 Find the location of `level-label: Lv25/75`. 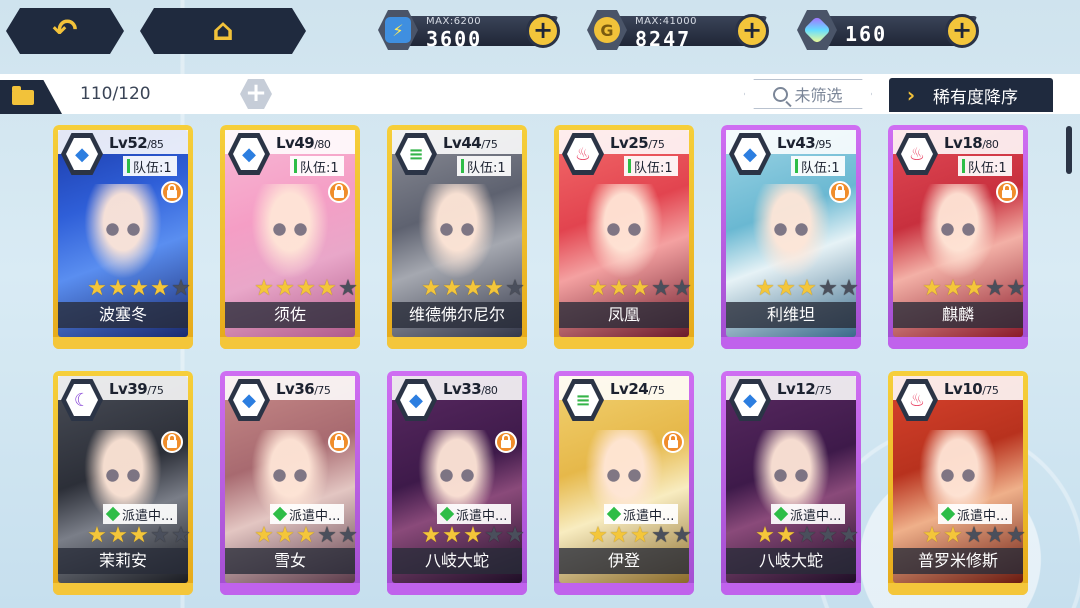

level-label: Lv25/75 is located at coordinates (637, 143).